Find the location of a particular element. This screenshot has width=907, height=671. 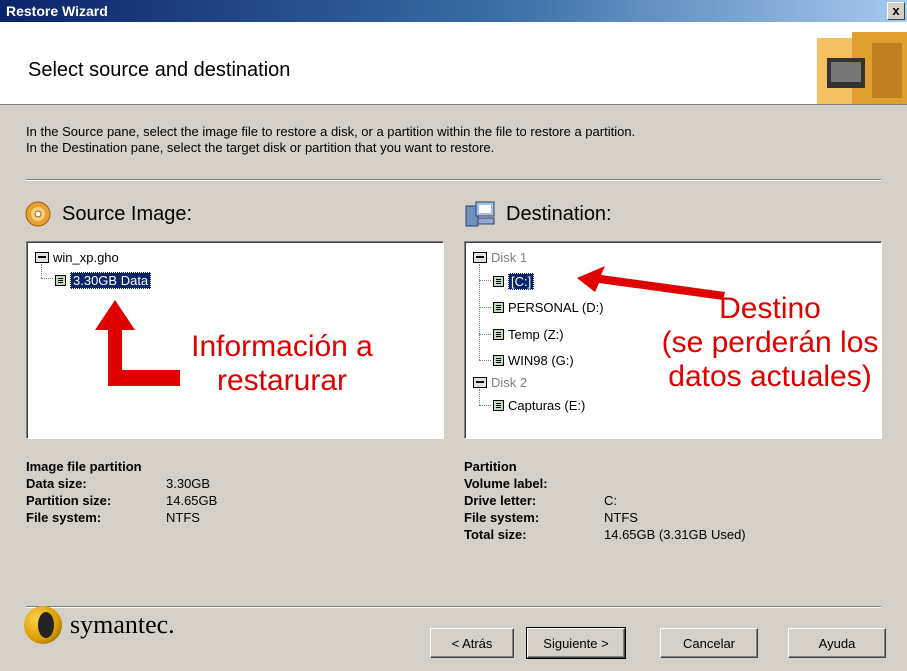

tree-item-partition-g: WIN98 (G:) is located at coordinates (533, 360).